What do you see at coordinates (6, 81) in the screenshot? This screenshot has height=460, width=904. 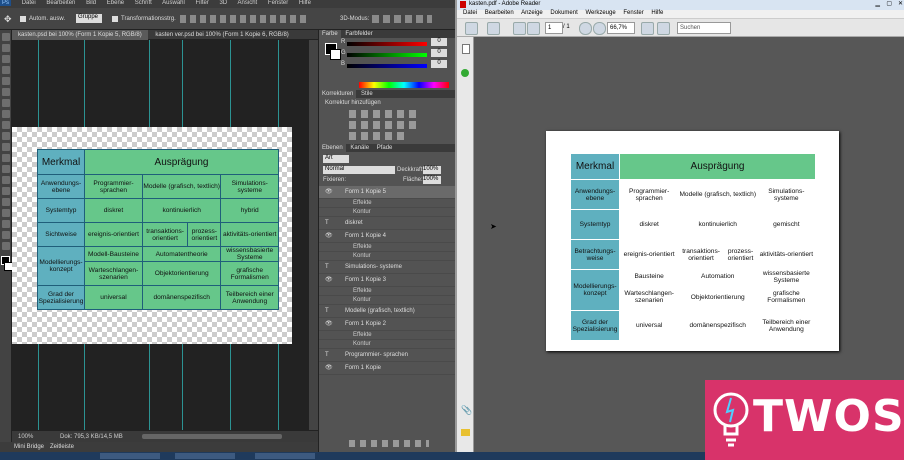 I see `crop-tool-icon` at bounding box center [6, 81].